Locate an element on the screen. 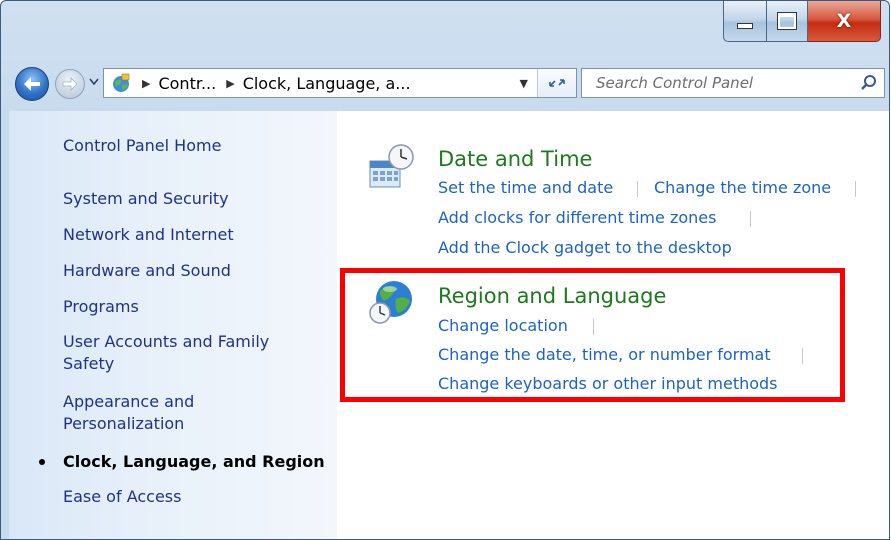 The width and height of the screenshot is (891, 540). maximize-icon is located at coordinates (787, 21).